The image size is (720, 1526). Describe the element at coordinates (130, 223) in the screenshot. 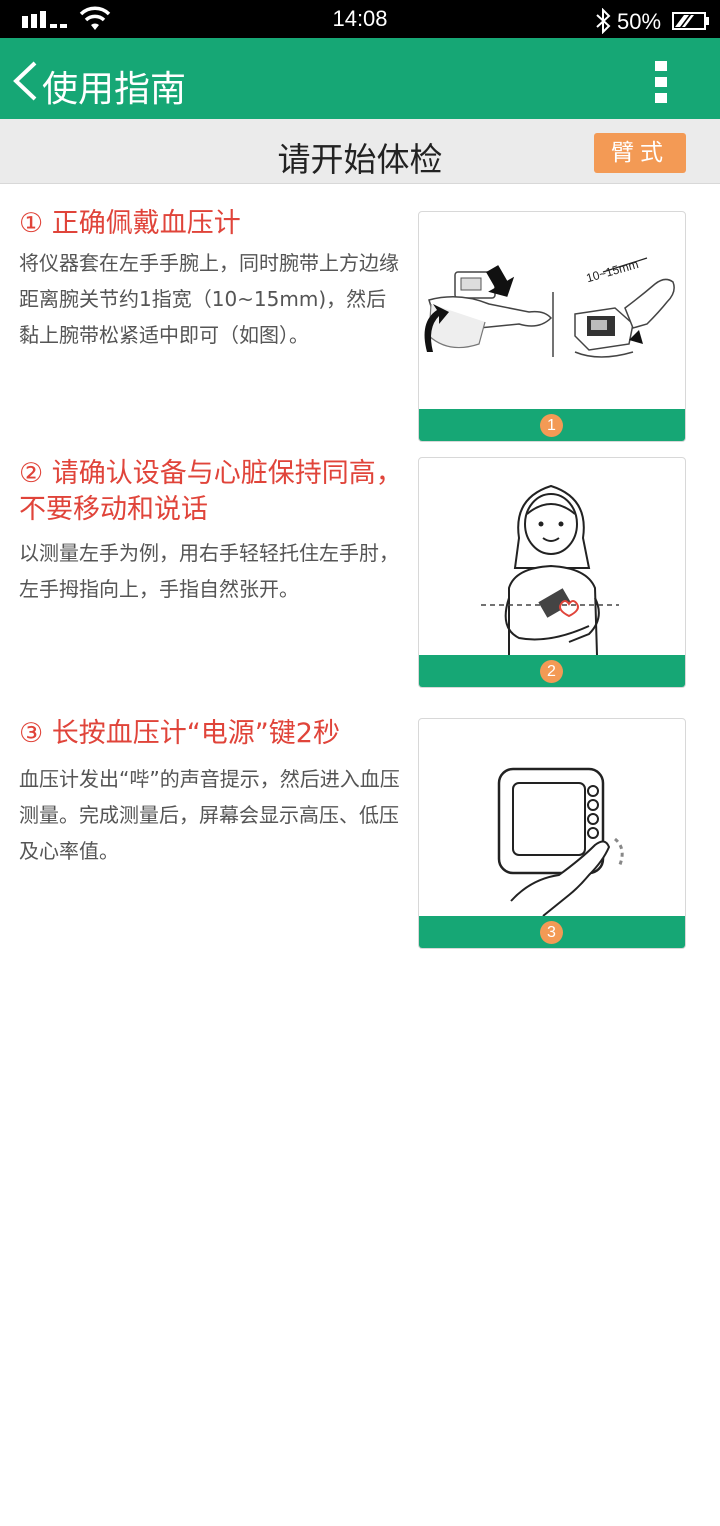

I see `step-heading: ① 正确佩戴血压计` at that location.